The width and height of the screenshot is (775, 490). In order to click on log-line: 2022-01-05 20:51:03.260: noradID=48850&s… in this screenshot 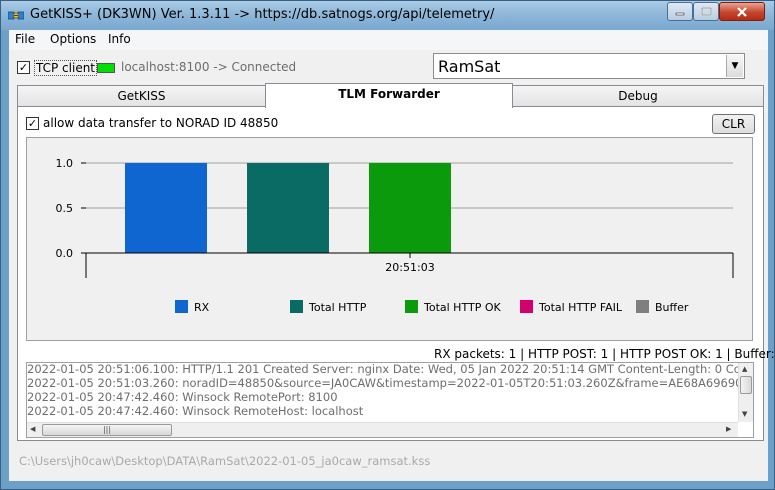, I will do `click(390, 383)`.